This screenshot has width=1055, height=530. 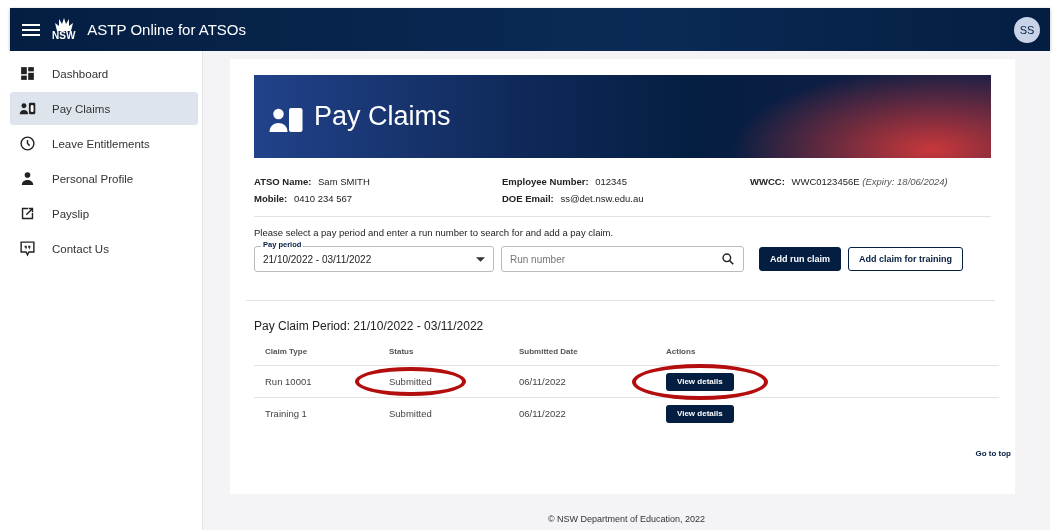 I want to click on badge-icon, so click(x=27, y=108).